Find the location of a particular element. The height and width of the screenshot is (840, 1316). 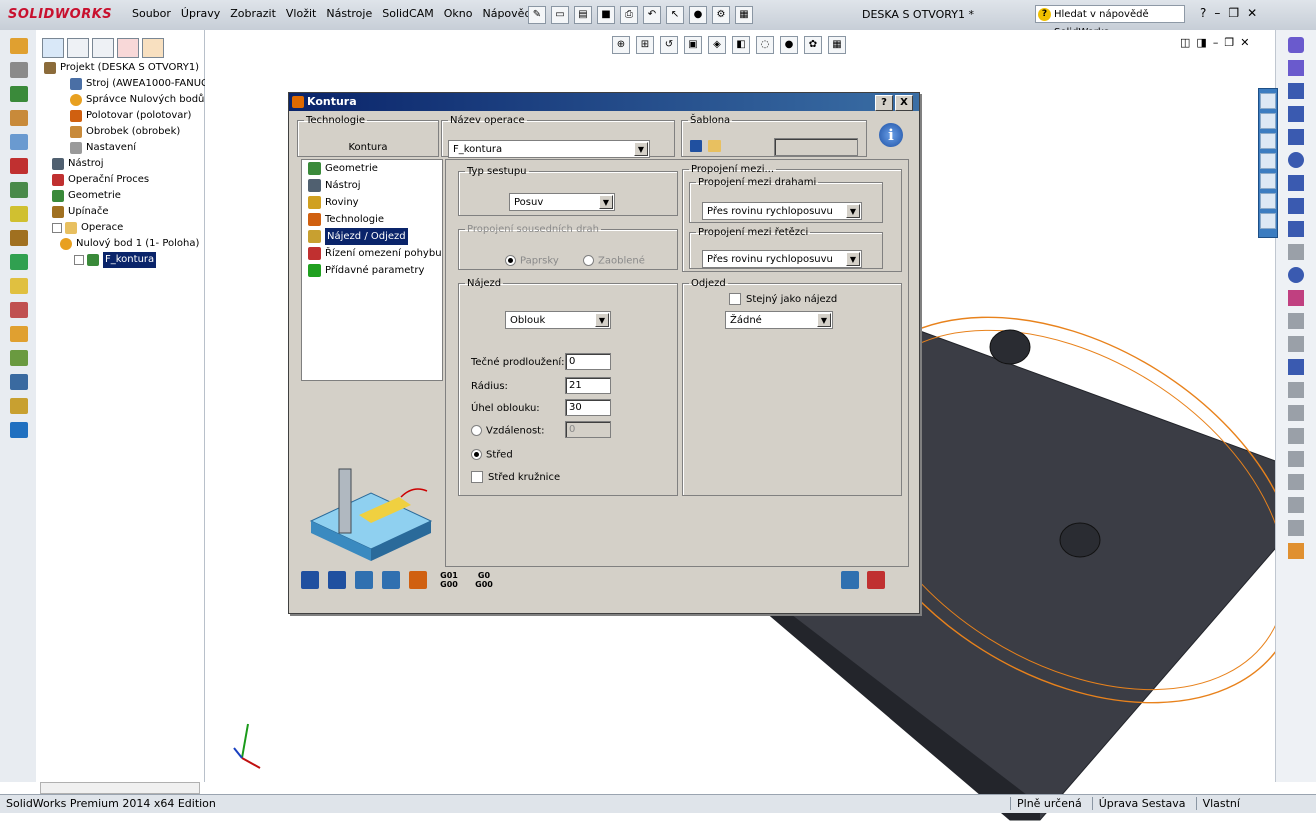

drill-icon is located at coordinates (19, 142).